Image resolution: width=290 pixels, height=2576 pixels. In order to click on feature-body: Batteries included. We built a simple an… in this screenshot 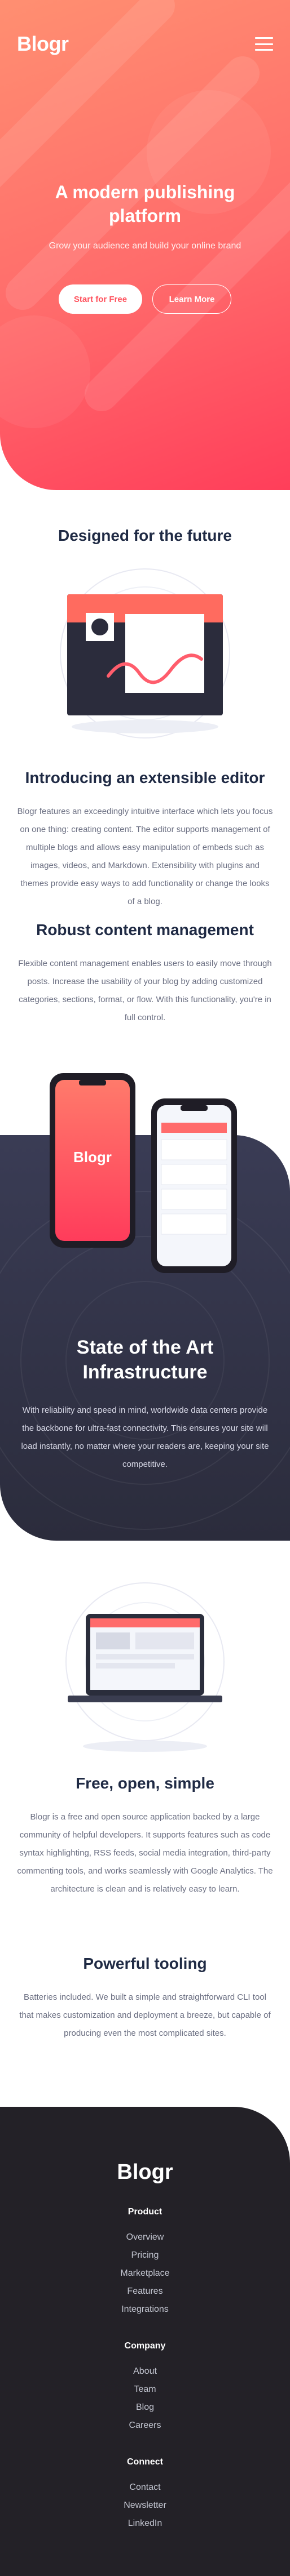, I will do `click(145, 2015)`.